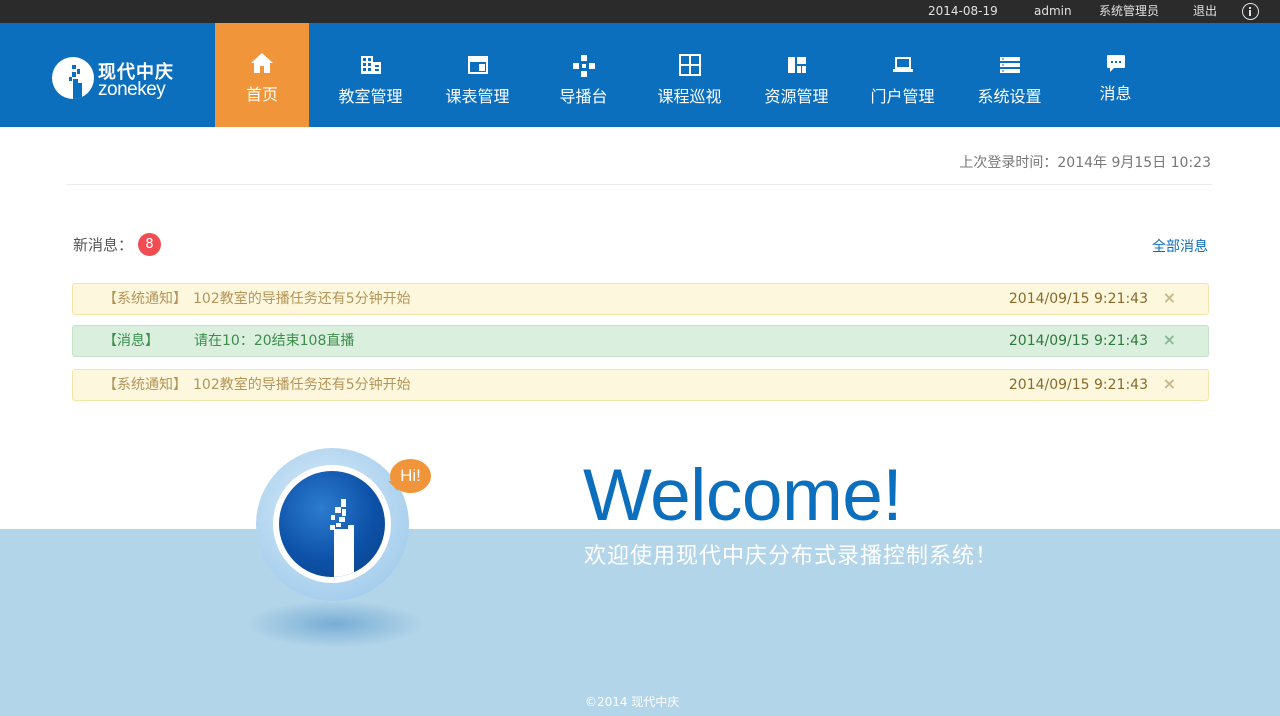 This screenshot has width=1280, height=716. Describe the element at coordinates (639, 184) in the screenshot. I see `divider` at that location.